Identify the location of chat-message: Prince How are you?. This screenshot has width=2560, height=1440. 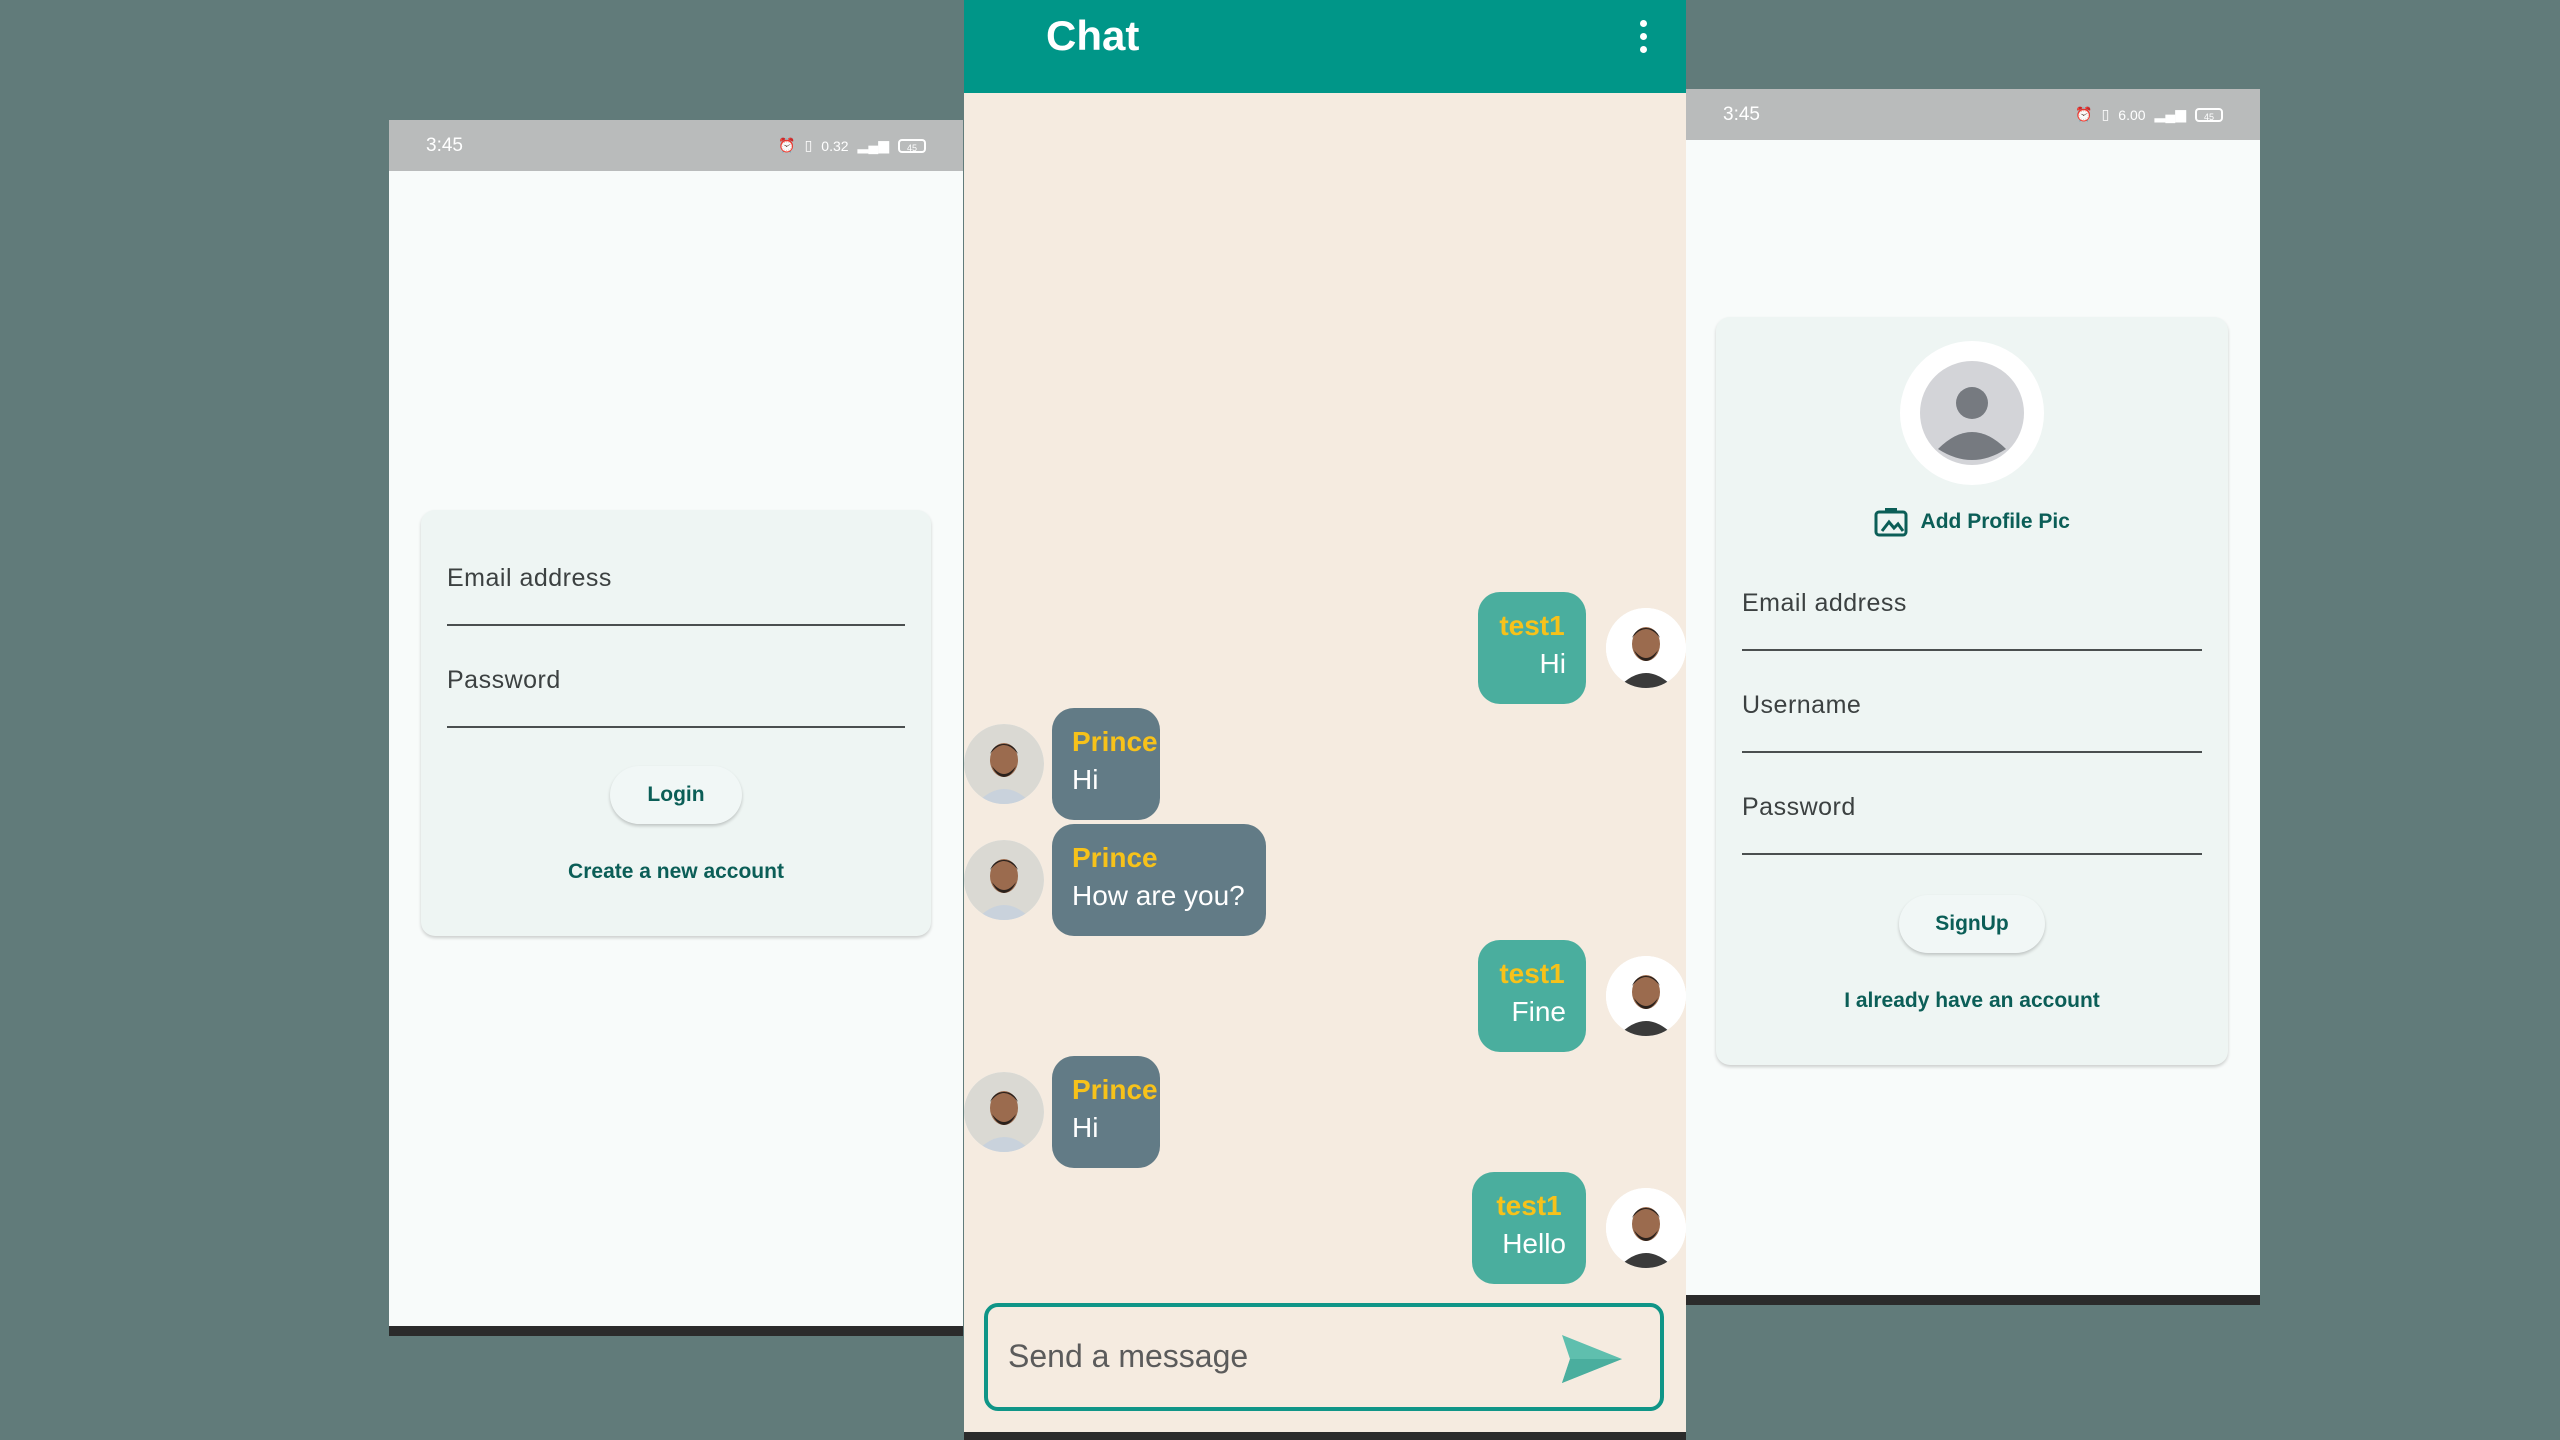
(1325, 880).